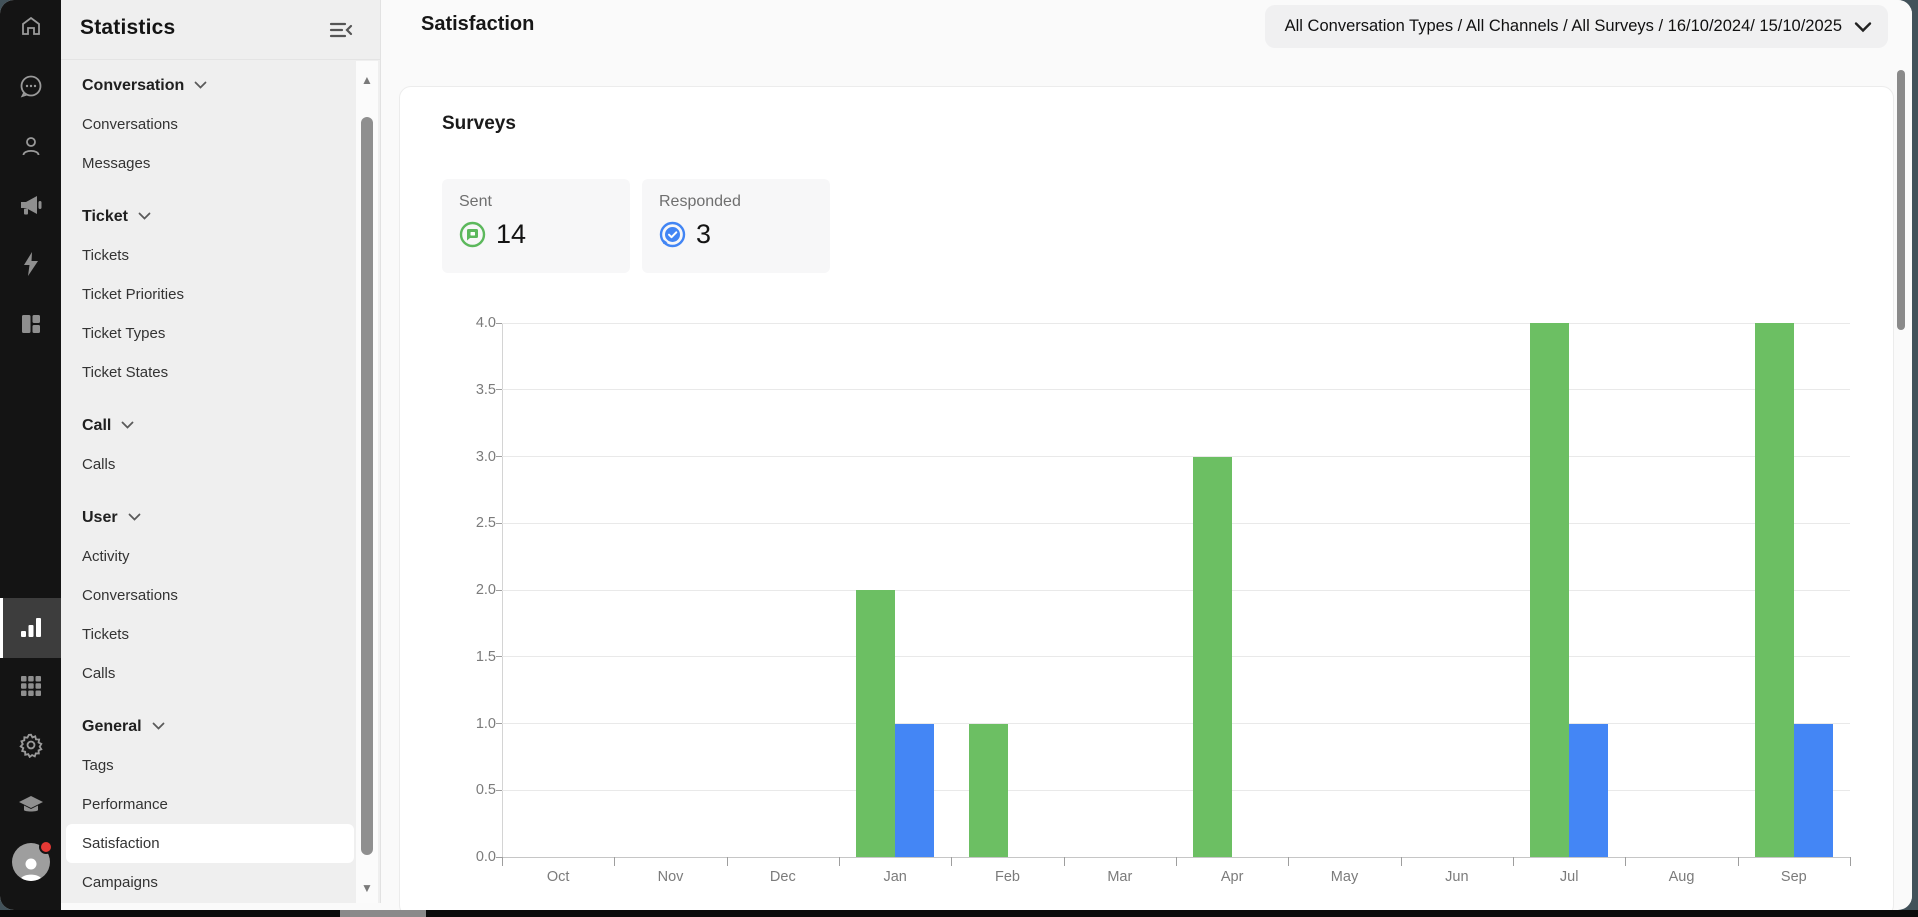 The width and height of the screenshot is (1918, 917). What do you see at coordinates (478, 24) in the screenshot?
I see `page-title: Satisfaction` at bounding box center [478, 24].